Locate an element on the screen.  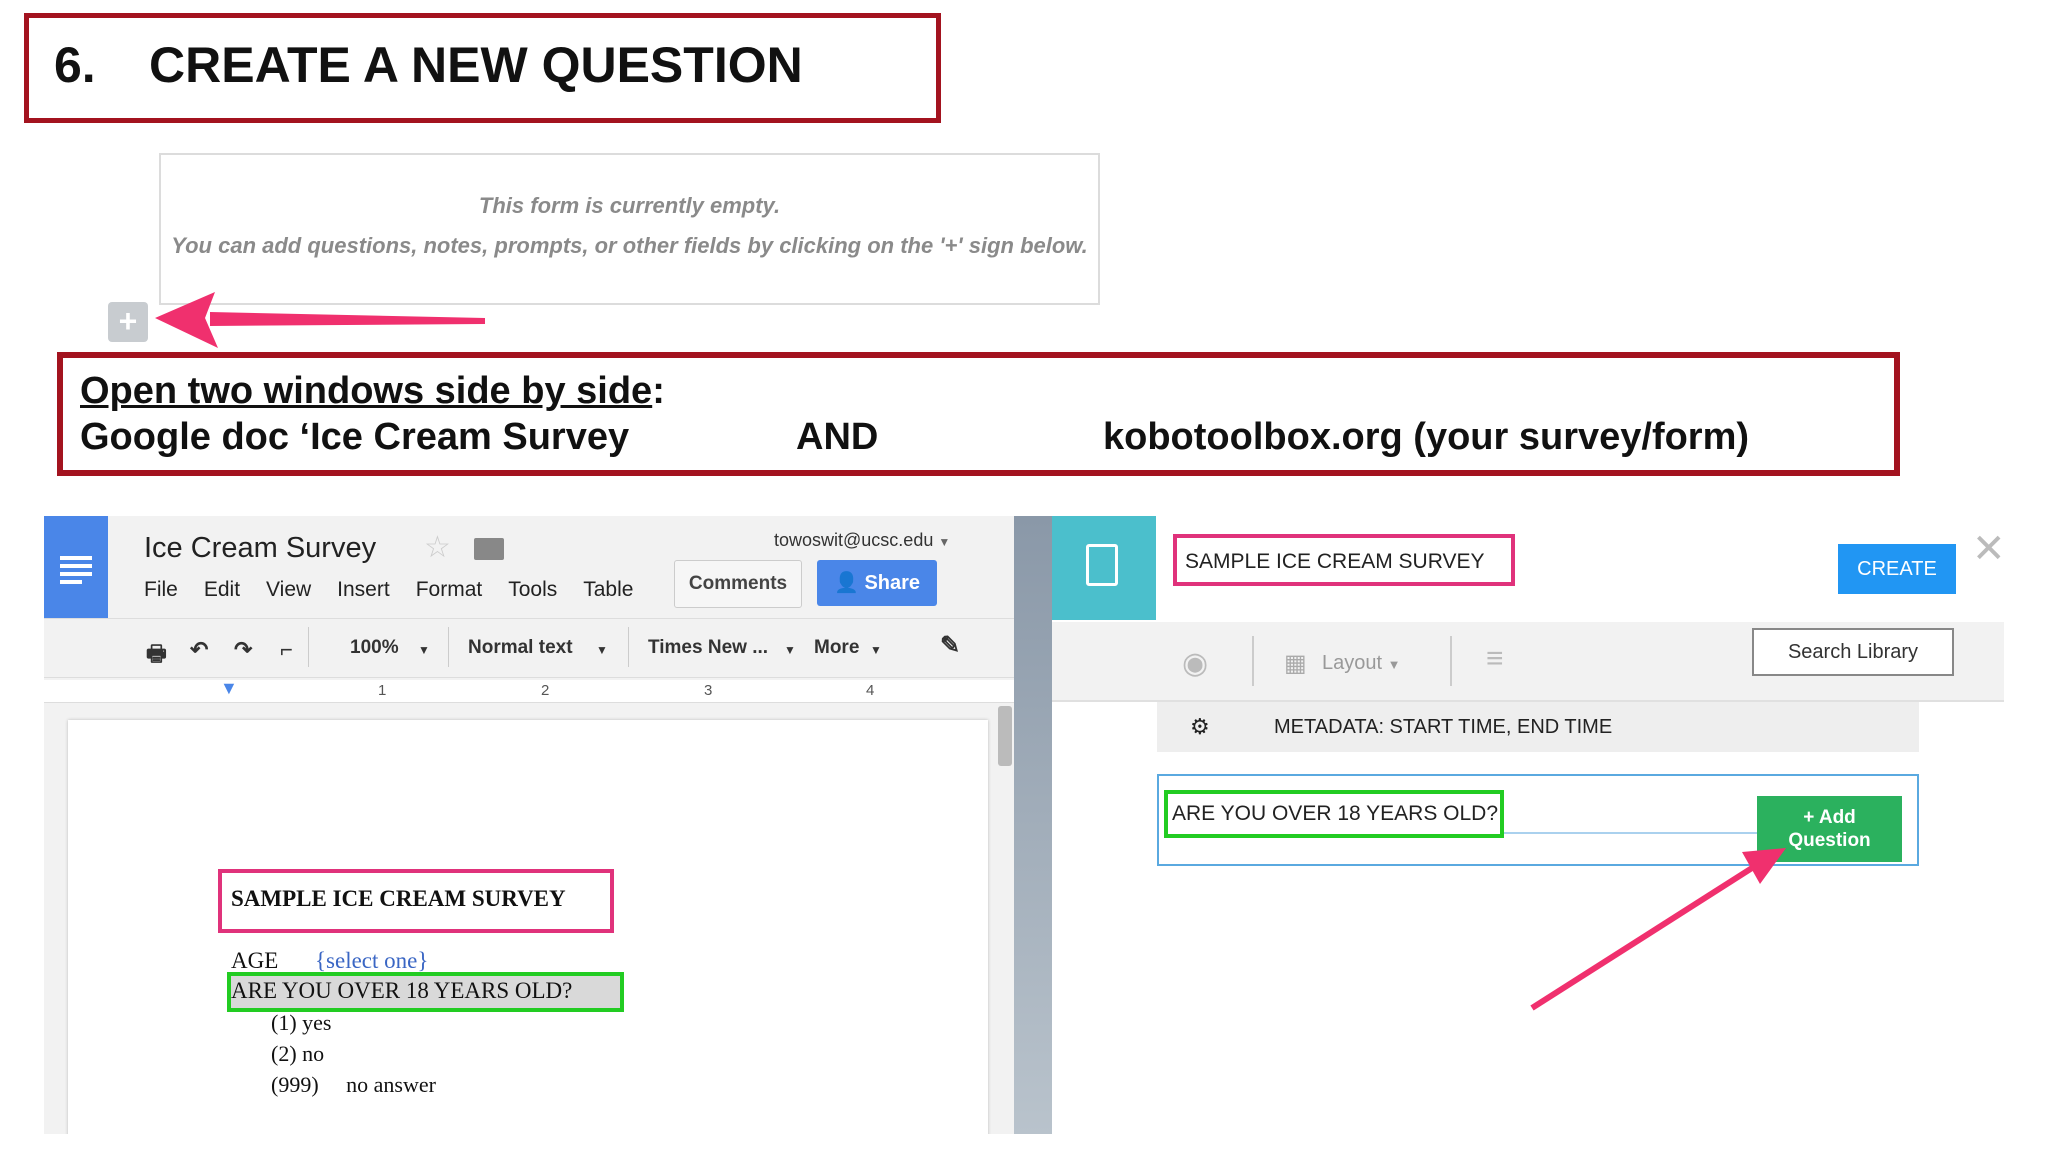
menu-insert: Insert is located at coordinates (363, 590).